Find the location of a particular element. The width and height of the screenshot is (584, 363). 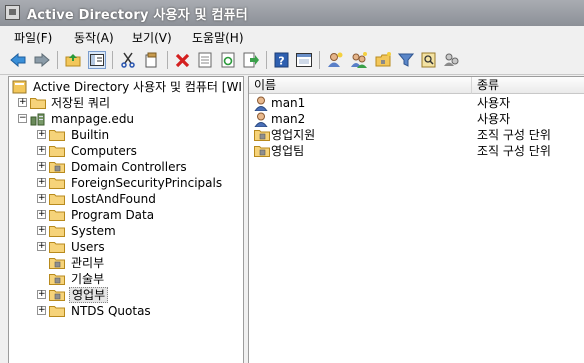

tree-label: Domain Controllers is located at coordinates (129, 167).